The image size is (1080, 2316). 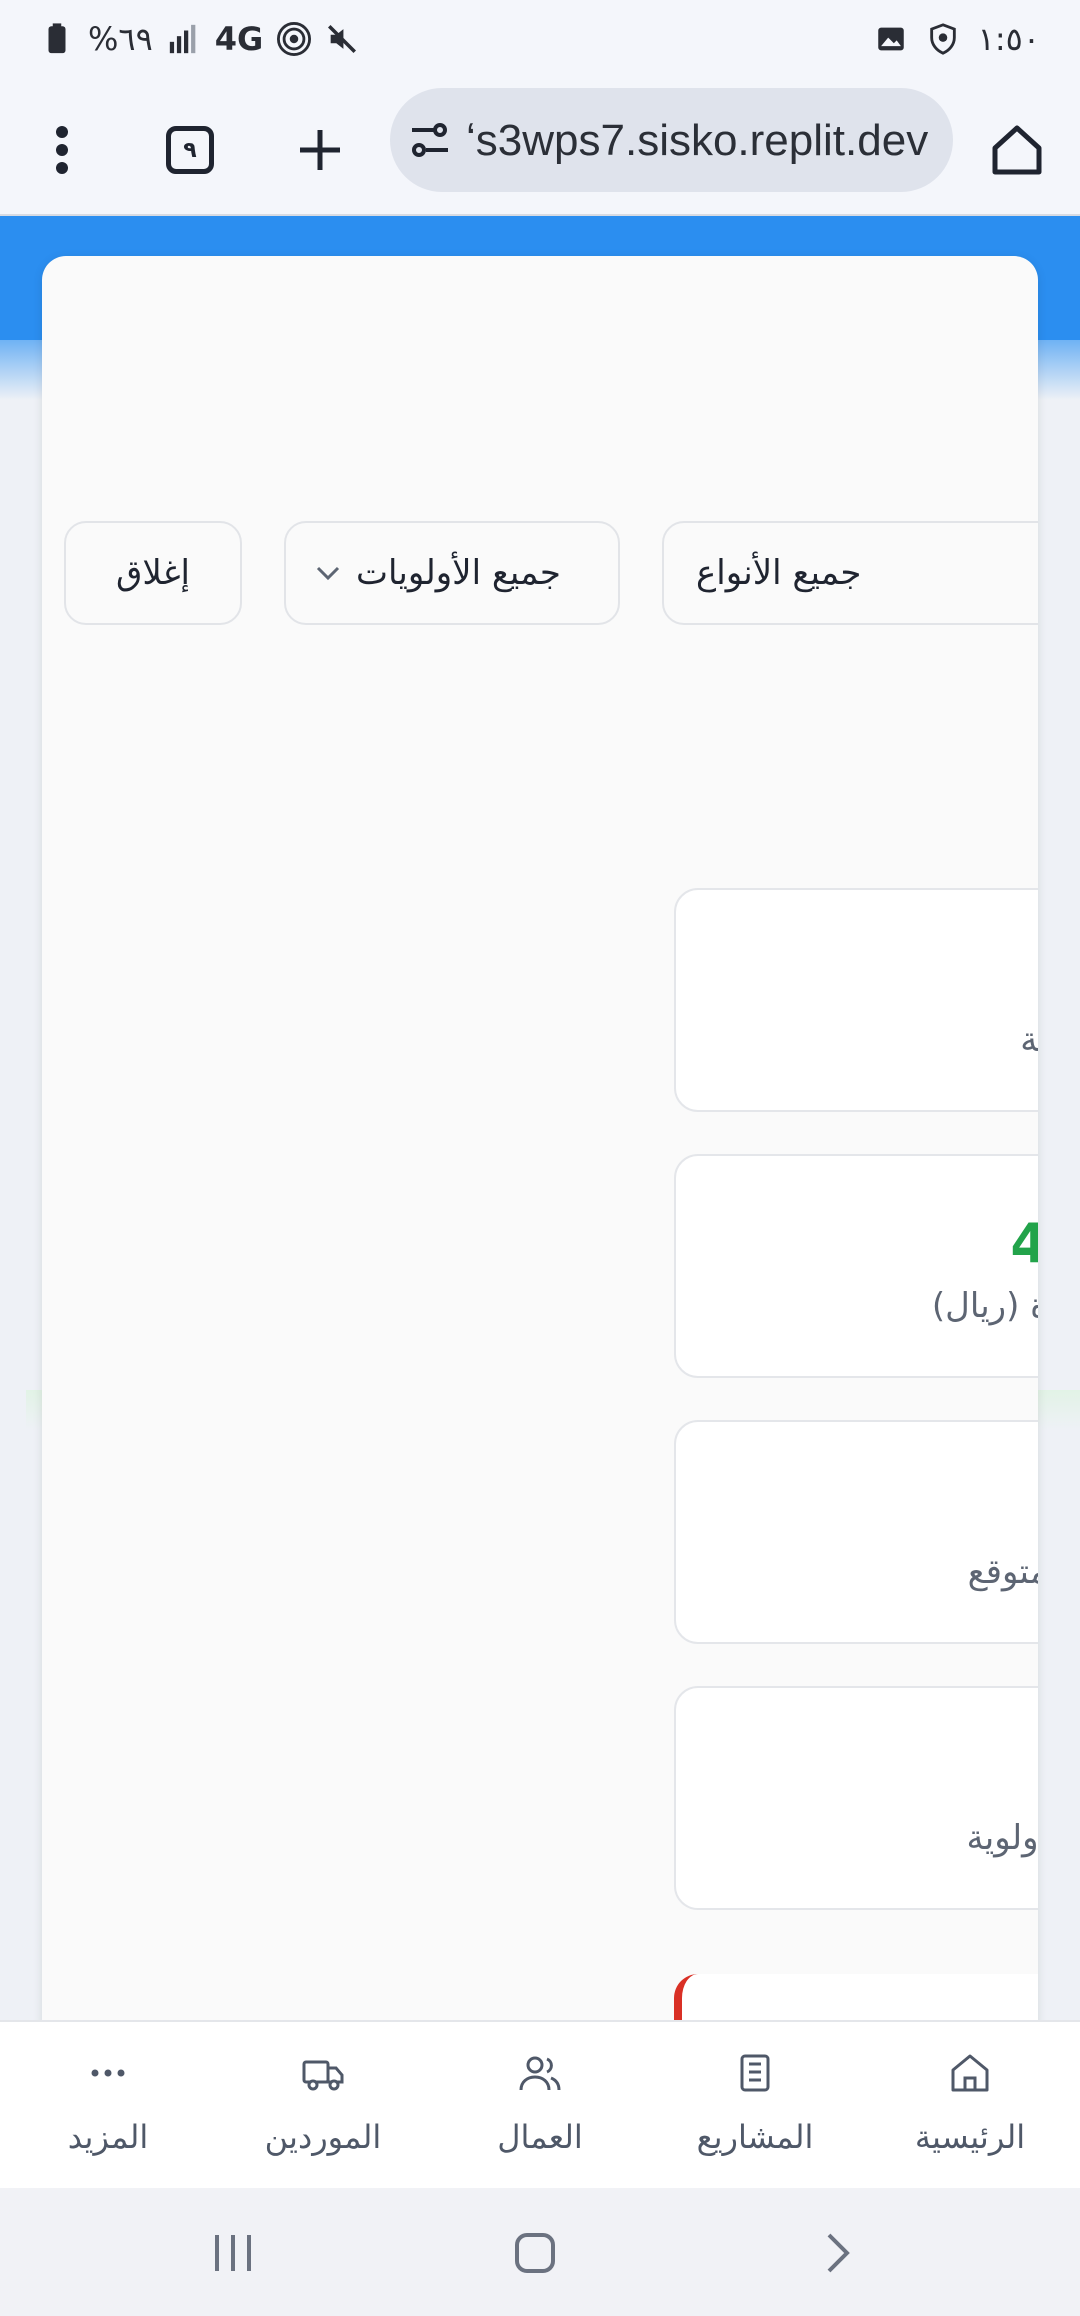 I want to click on nav-label: الرئيسية, so click(x=970, y=2137).